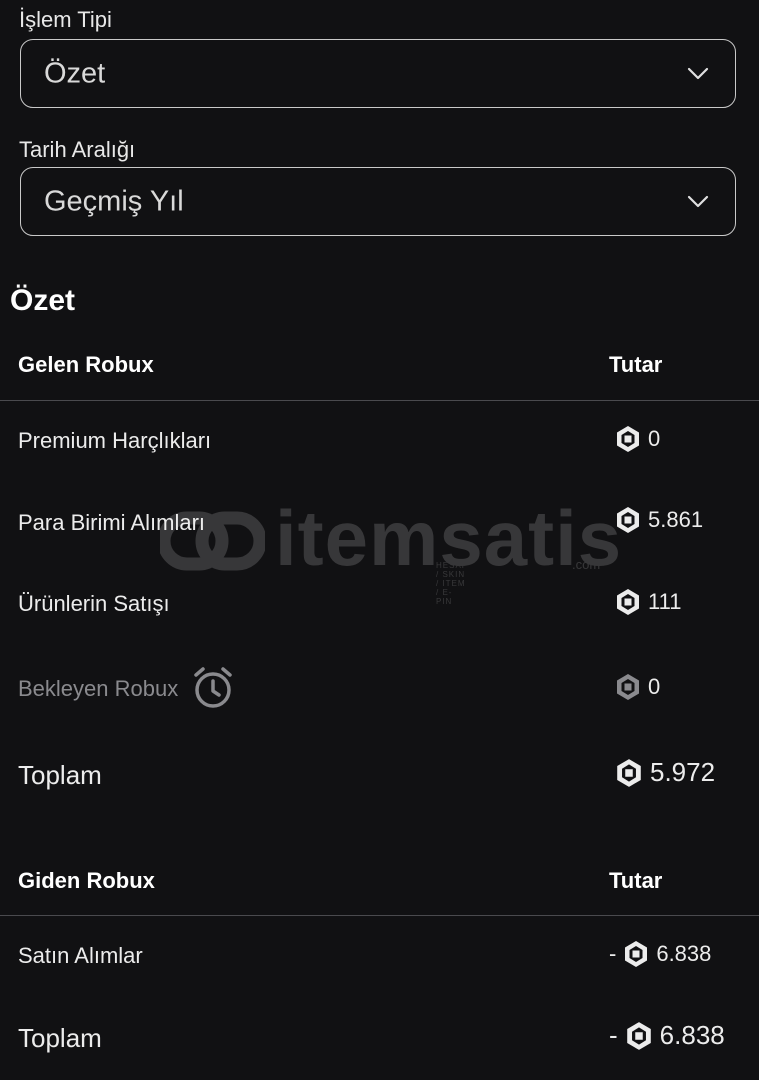 This screenshot has height=1080, width=759. I want to click on row-amount-pending-robux: 0, so click(637, 687).